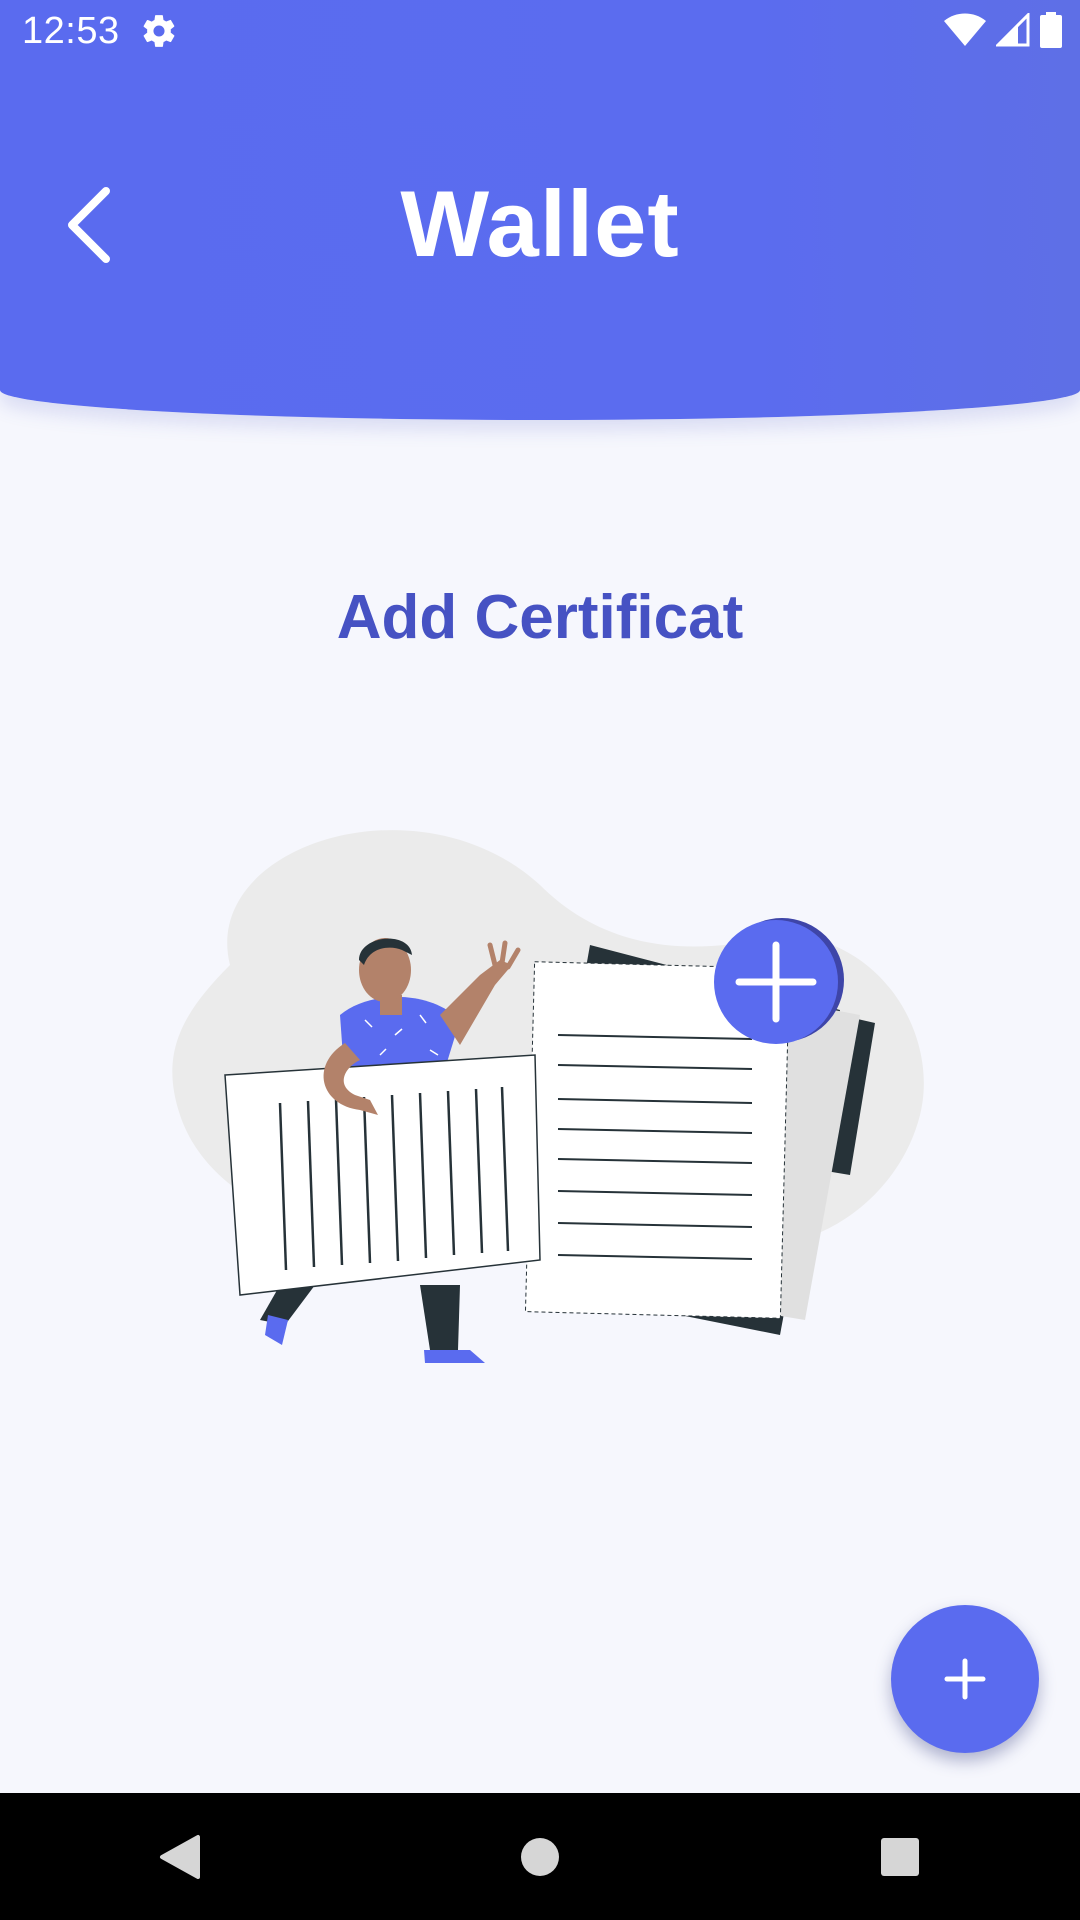 The image size is (1080, 1920). I want to click on status-icons, so click(1003, 31).